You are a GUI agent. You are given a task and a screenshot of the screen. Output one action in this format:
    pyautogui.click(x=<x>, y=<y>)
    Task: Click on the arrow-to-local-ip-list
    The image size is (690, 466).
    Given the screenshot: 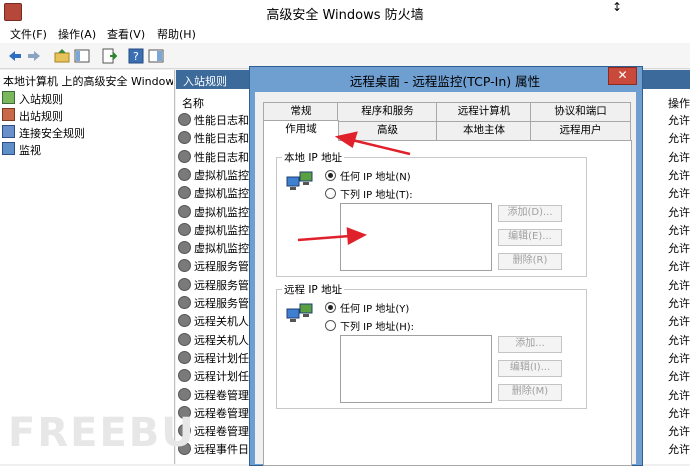 What is the action you would take?
    pyautogui.click(x=332, y=236)
    